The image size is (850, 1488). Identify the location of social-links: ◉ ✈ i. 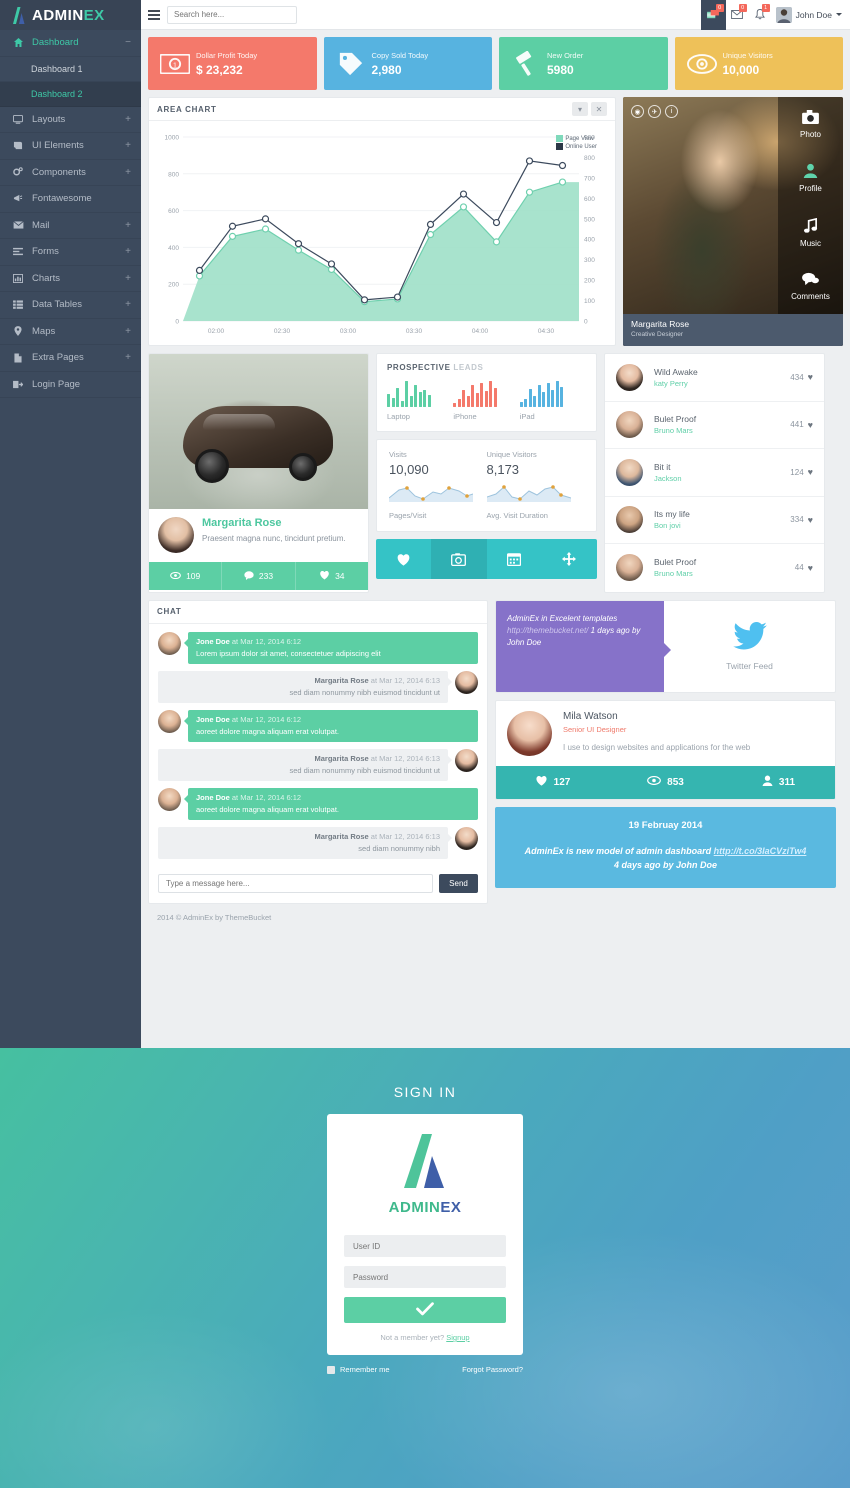
(654, 111).